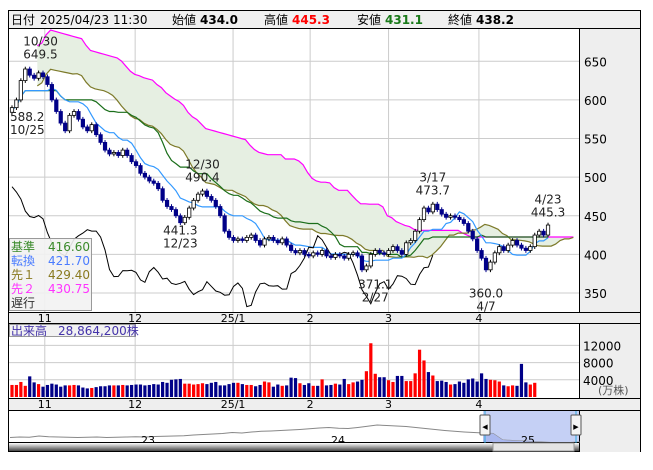  Describe the element at coordinates (23, 275) in the screenshot. I see `legend-label: 先１` at that location.